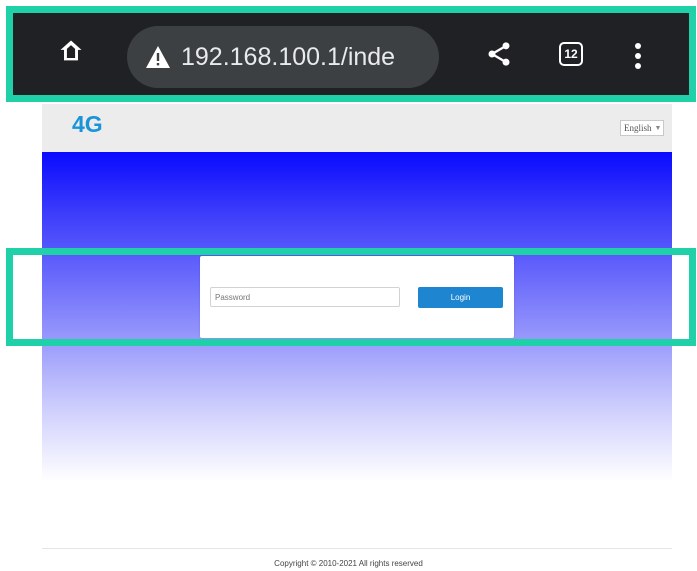 The width and height of the screenshot is (697, 571). I want to click on router-header: 4G English ▼, so click(357, 128).